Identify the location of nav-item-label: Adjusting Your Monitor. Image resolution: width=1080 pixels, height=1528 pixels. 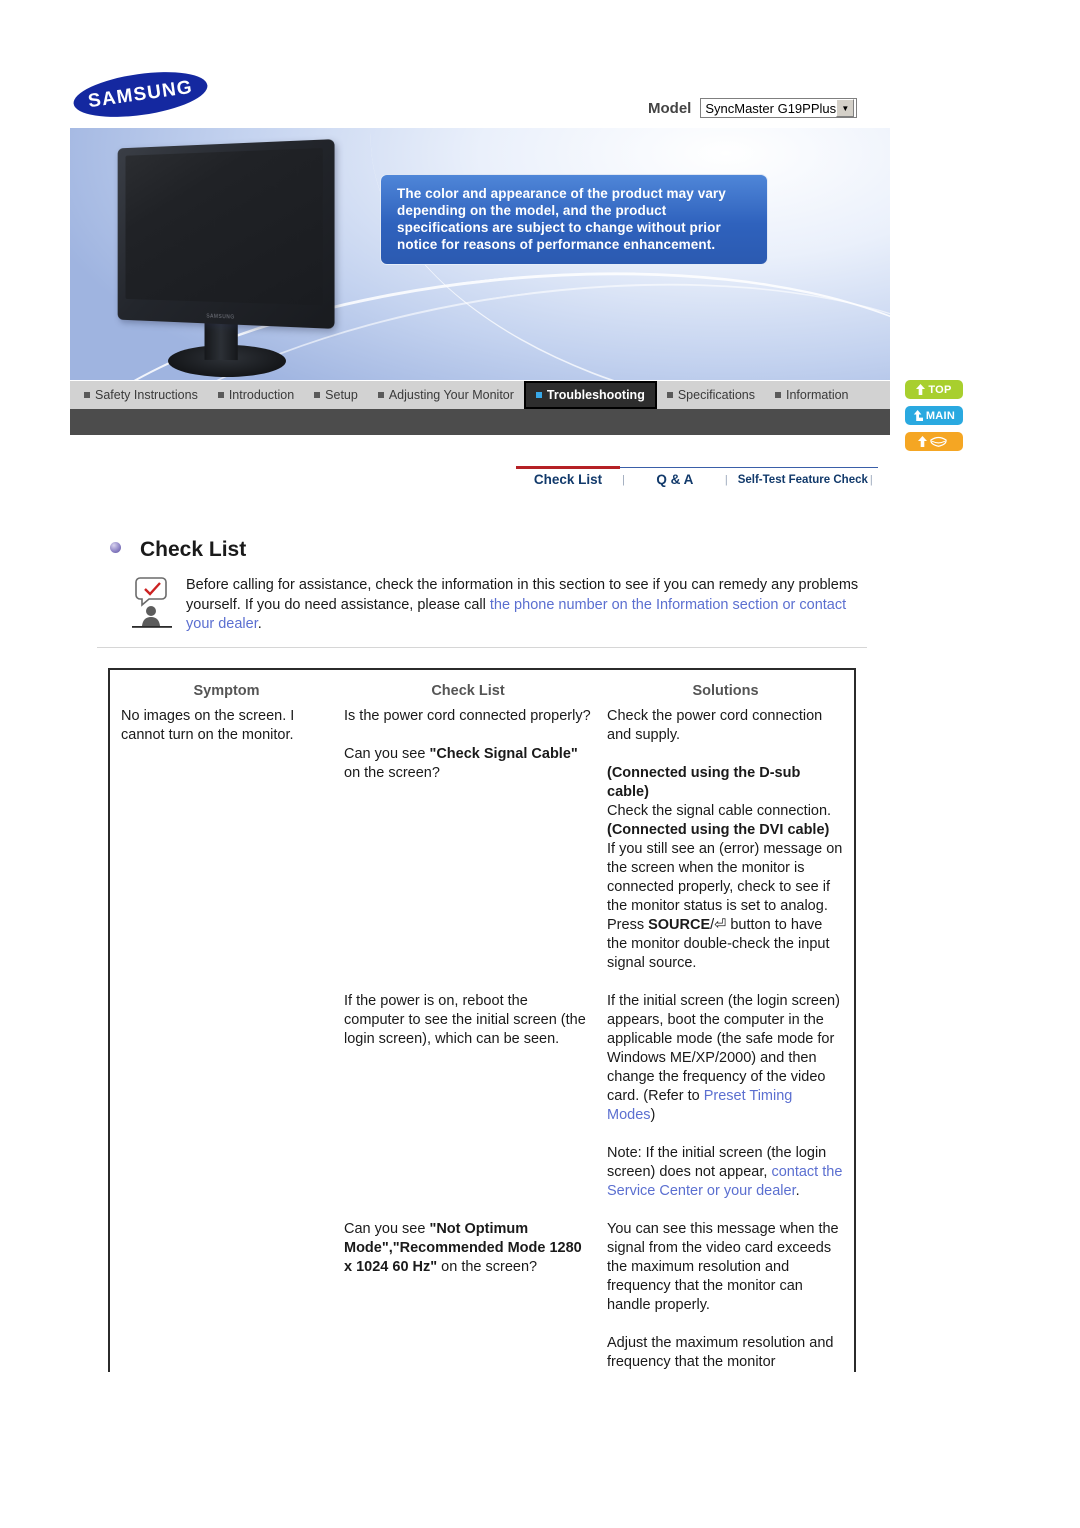
(451, 395).